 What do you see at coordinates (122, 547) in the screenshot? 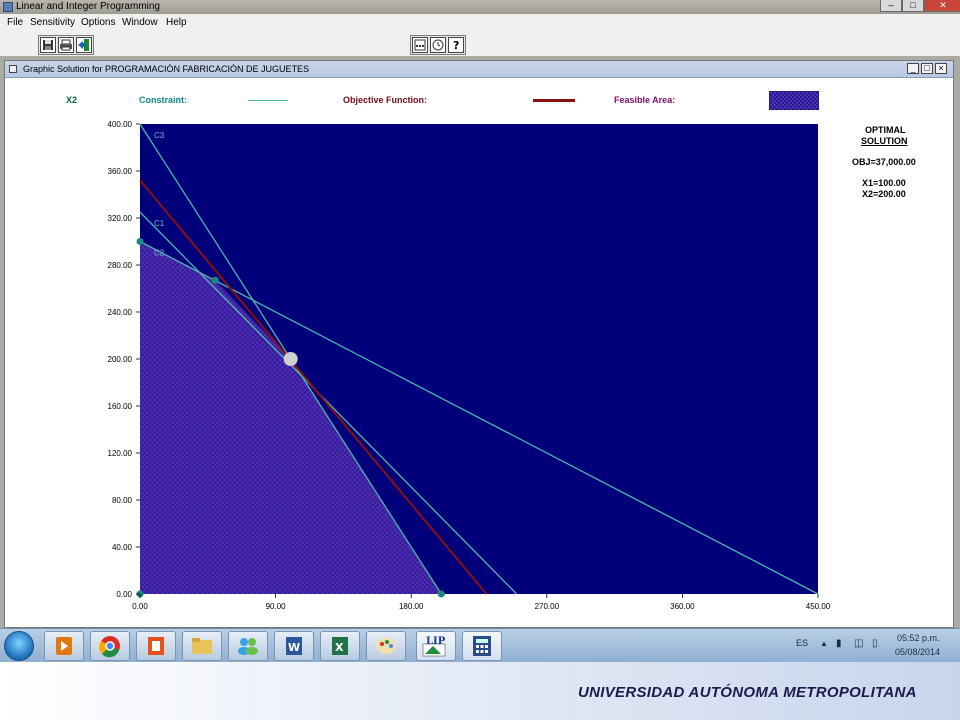
I see `y-tick-label: 40.00` at bounding box center [122, 547].